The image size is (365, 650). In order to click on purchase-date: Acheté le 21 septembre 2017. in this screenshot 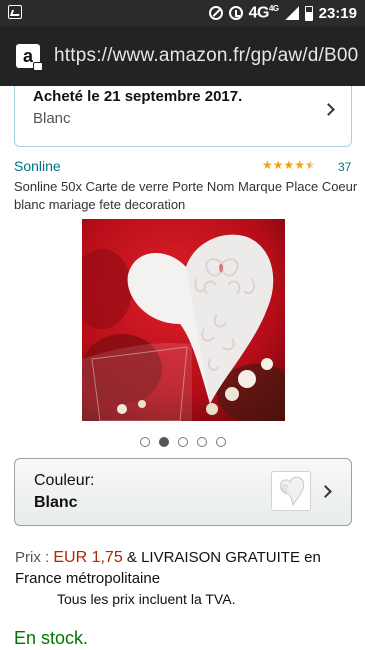, I will do `click(138, 96)`.